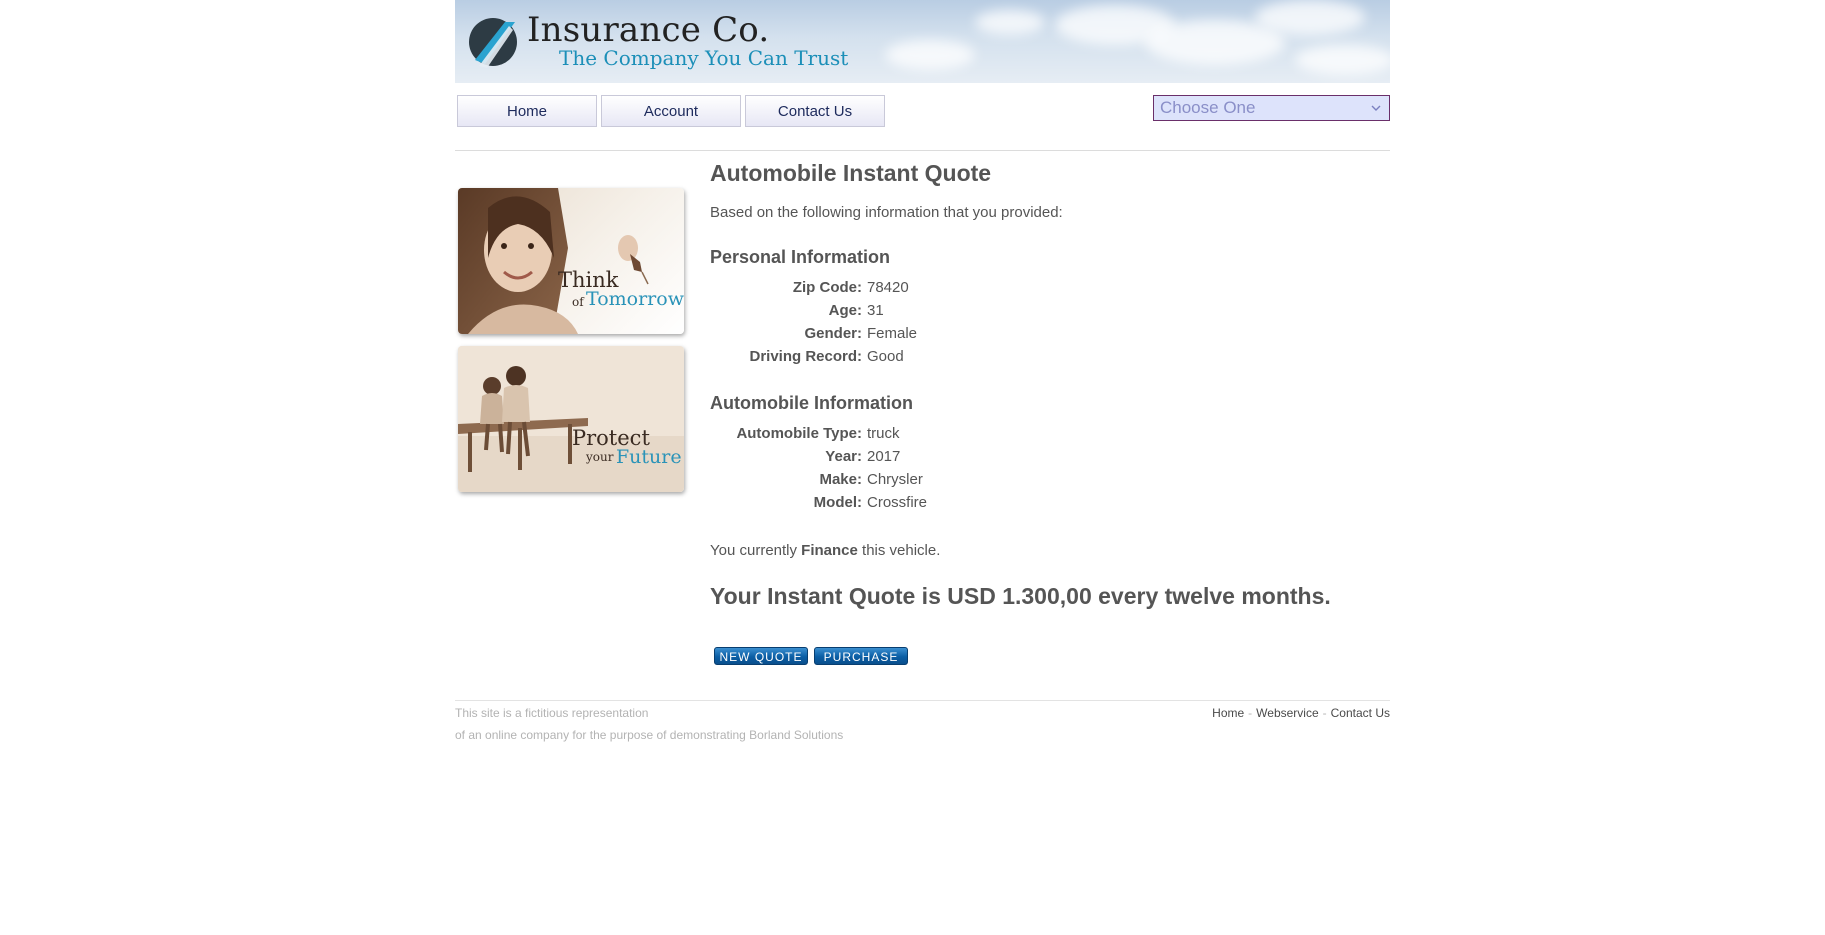  Describe the element at coordinates (895, 479) in the screenshot. I see `info-value: Chrysler` at that location.